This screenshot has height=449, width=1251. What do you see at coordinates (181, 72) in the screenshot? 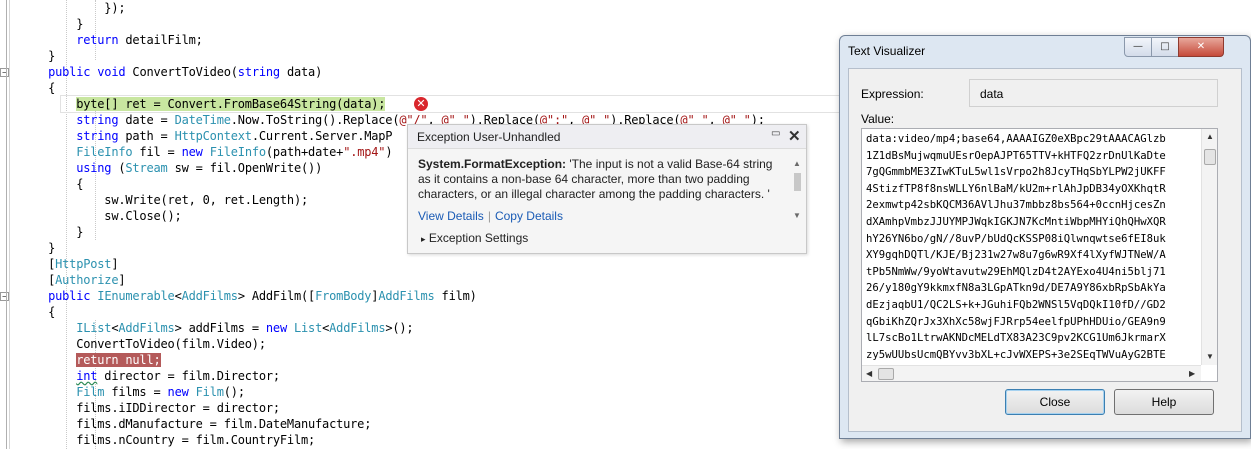
I see `code-token: ConvertToVideo(` at bounding box center [181, 72].